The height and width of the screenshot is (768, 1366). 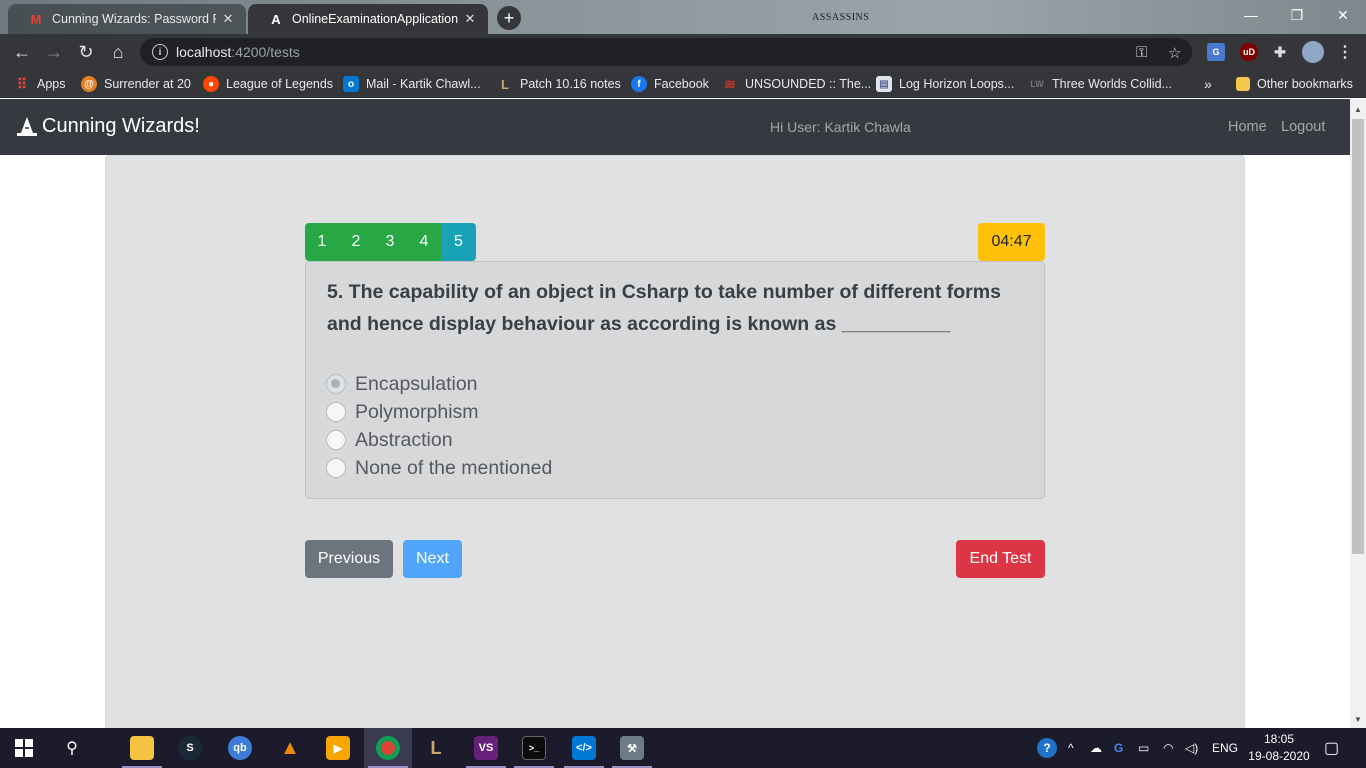 I want to click on file-explorer-icon, so click(x=142, y=748).